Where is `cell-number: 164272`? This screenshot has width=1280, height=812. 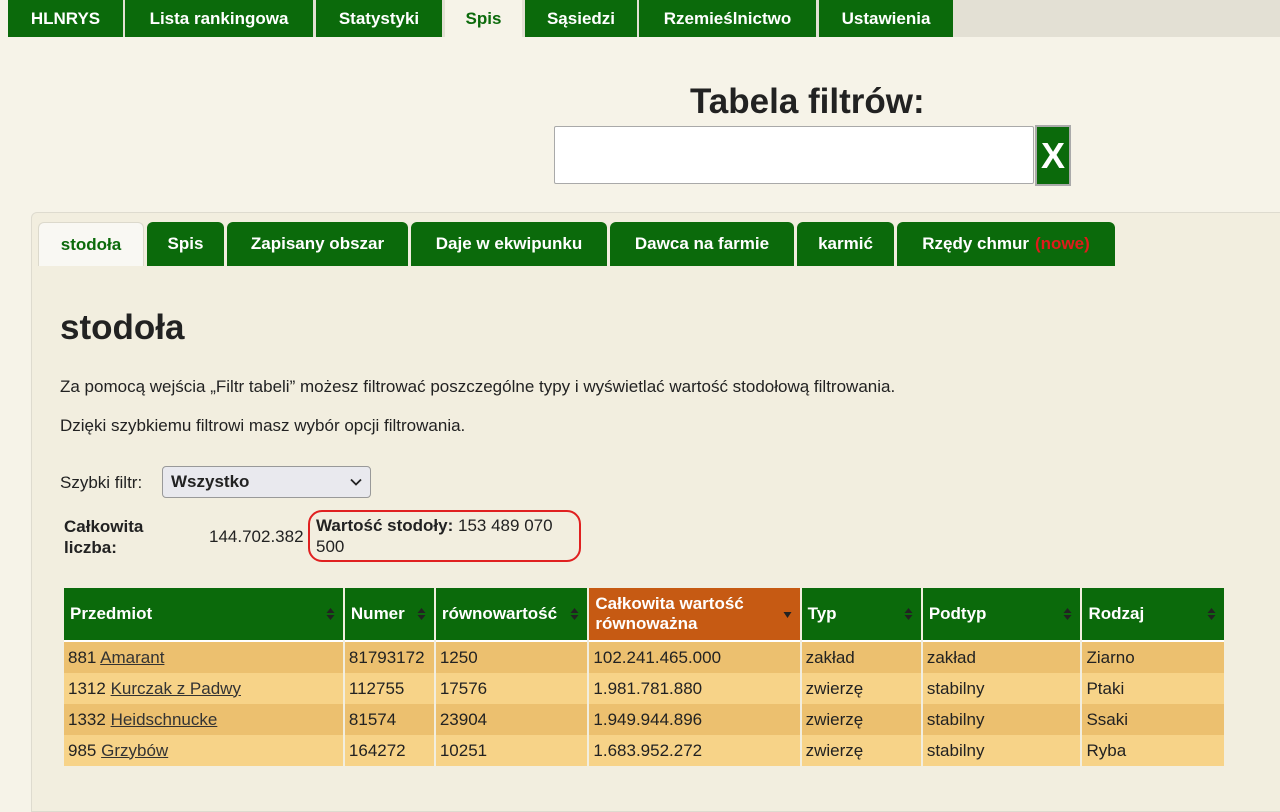 cell-number: 164272 is located at coordinates (389, 750).